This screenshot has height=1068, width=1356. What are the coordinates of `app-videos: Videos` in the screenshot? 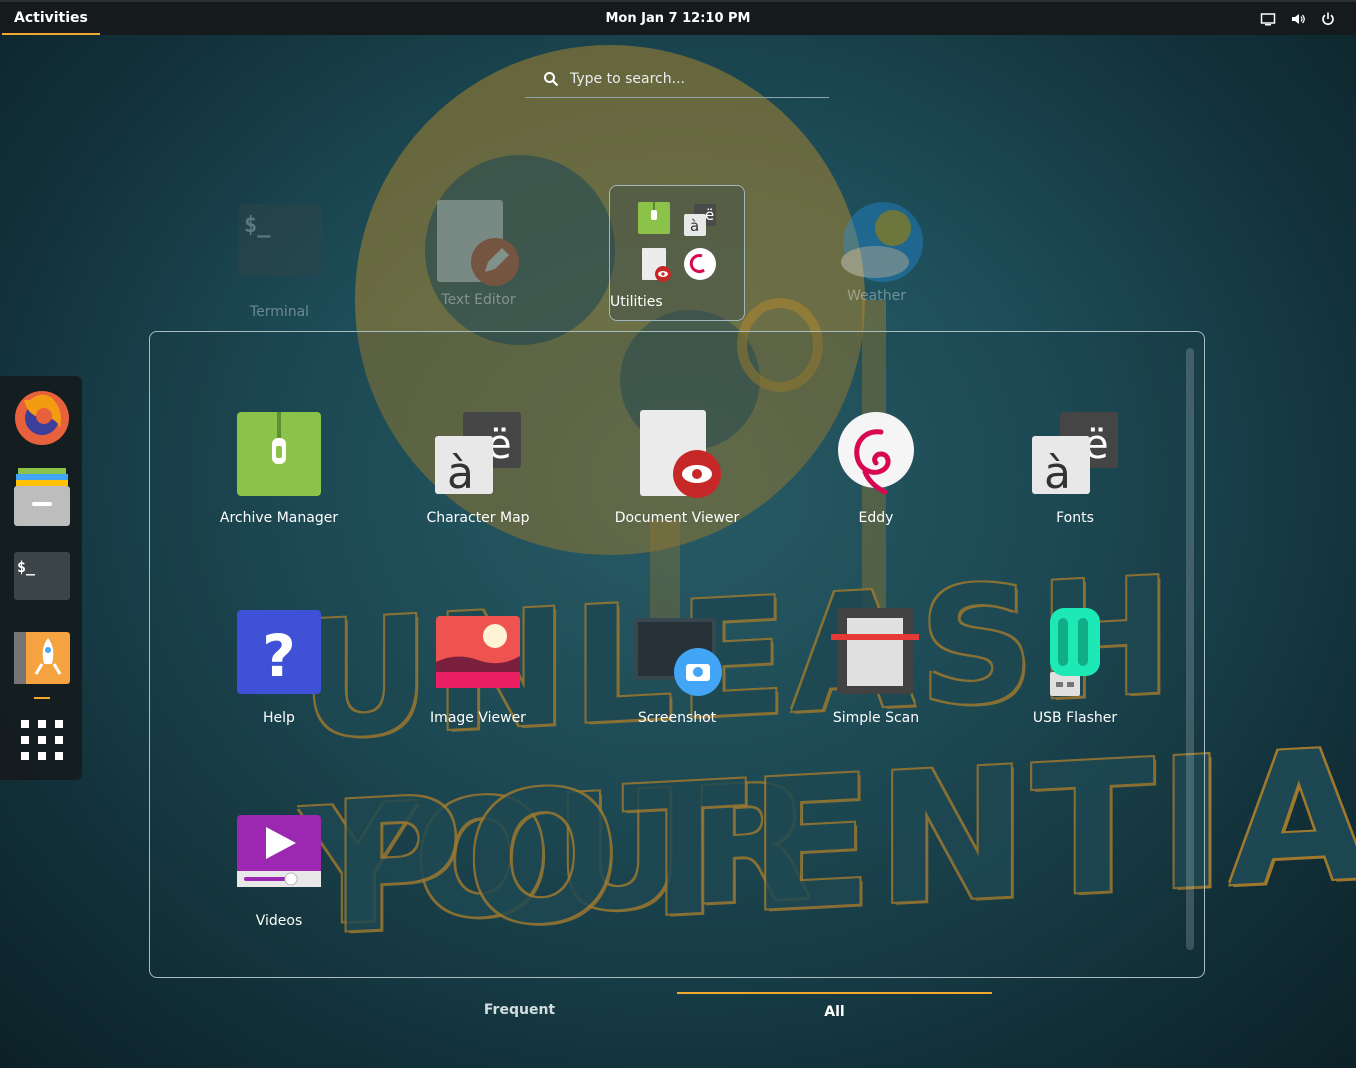 It's located at (279, 872).